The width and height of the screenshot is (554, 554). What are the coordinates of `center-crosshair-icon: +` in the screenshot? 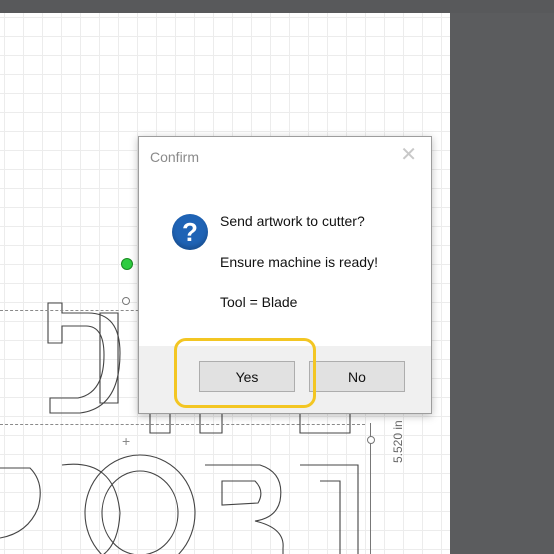 It's located at (126, 441).